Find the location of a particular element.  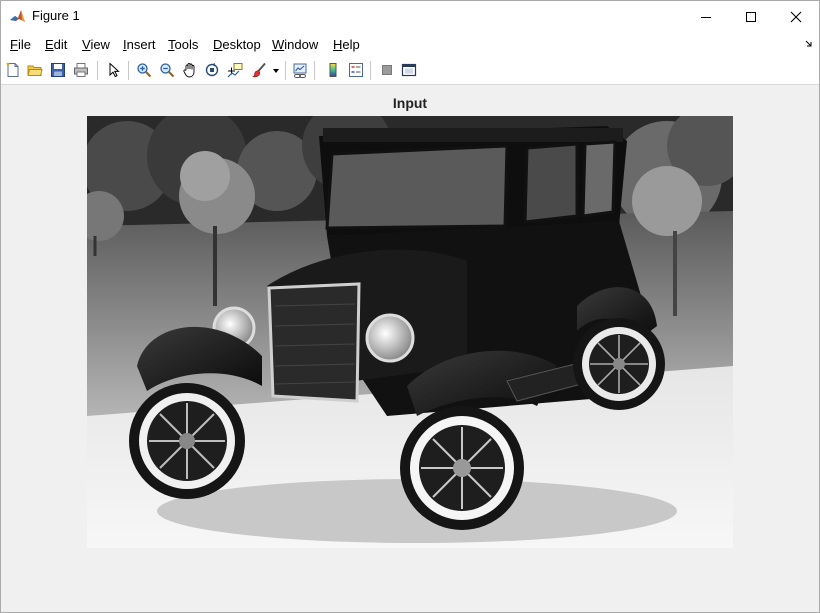

hide-plot-tools-icon is located at coordinates (387, 70).